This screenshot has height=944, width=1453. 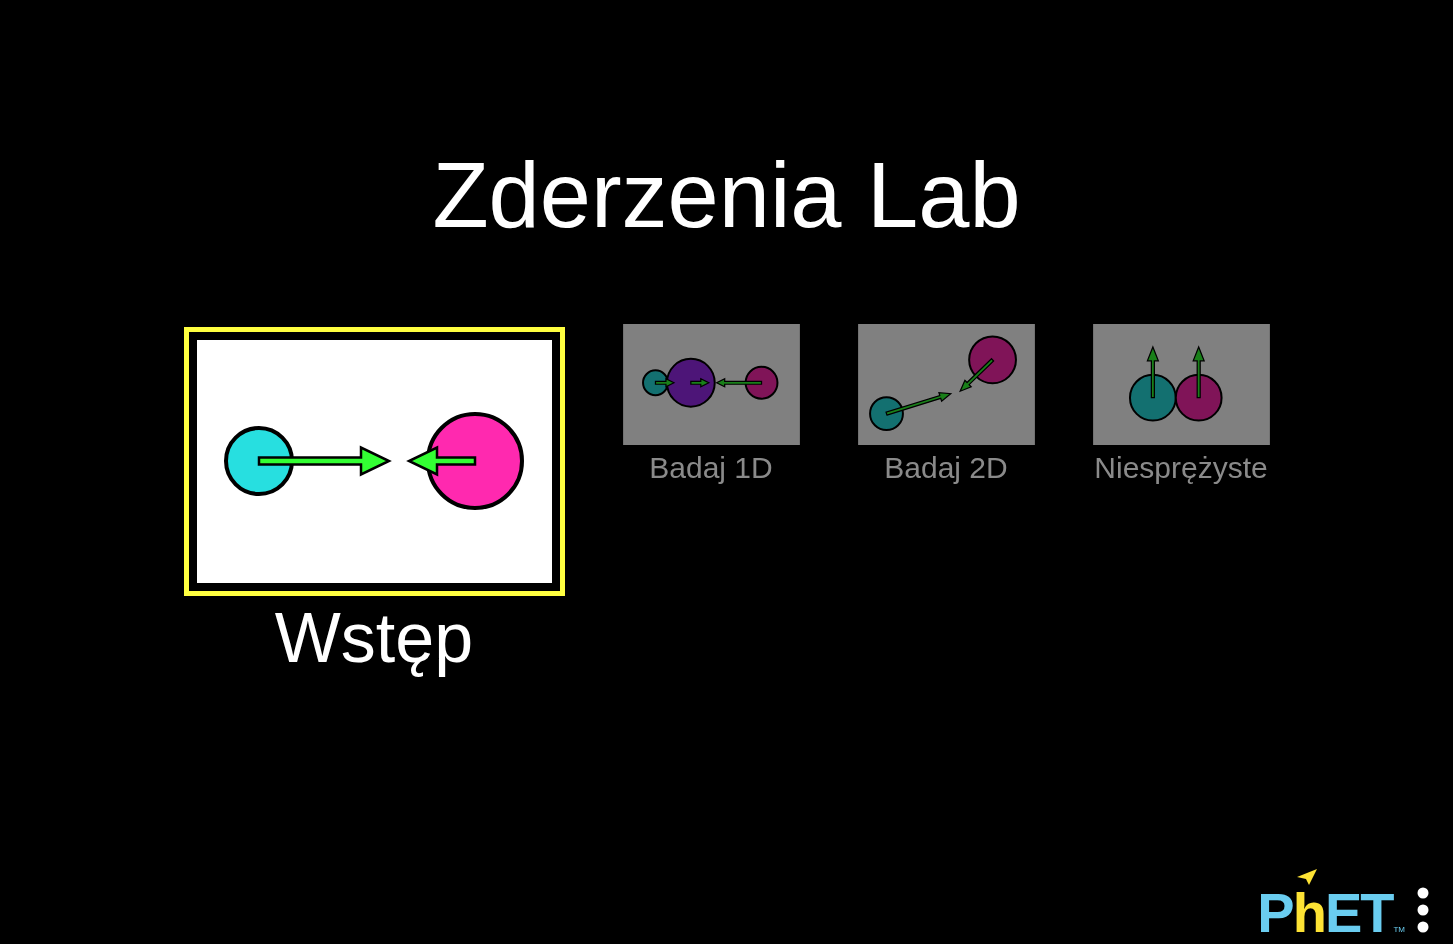 What do you see at coordinates (711, 404) in the screenshot?
I see `screen-button: Badaj 1D` at bounding box center [711, 404].